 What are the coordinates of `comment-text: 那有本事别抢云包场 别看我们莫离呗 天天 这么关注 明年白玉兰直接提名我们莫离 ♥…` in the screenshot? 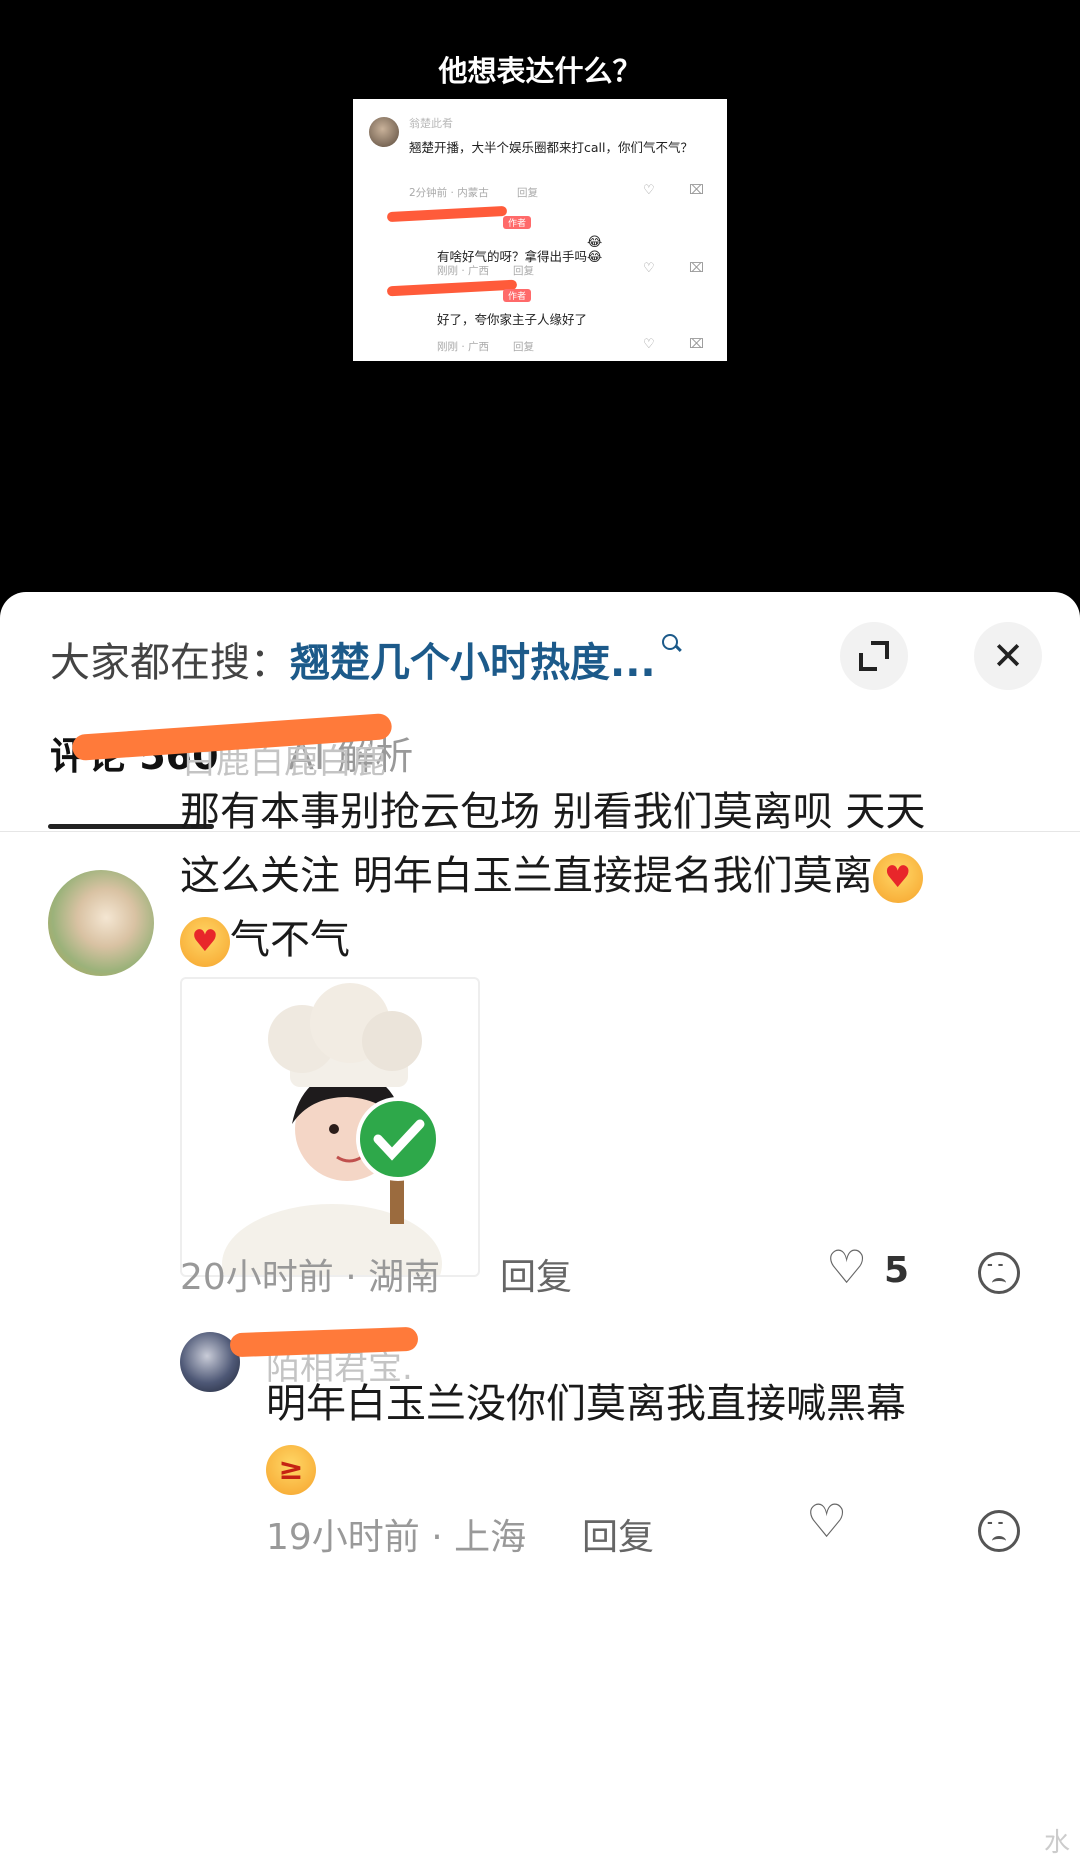 It's located at (610, 876).